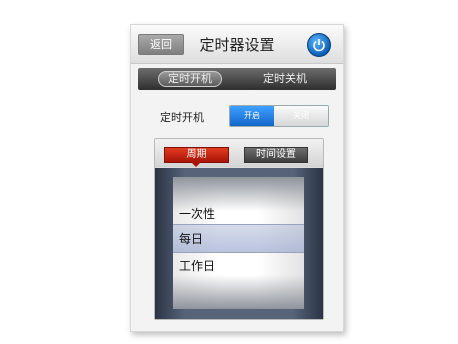 Image resolution: width=458 pixels, height=344 pixels. I want to click on power-on-label: 定时开机, so click(182, 117).